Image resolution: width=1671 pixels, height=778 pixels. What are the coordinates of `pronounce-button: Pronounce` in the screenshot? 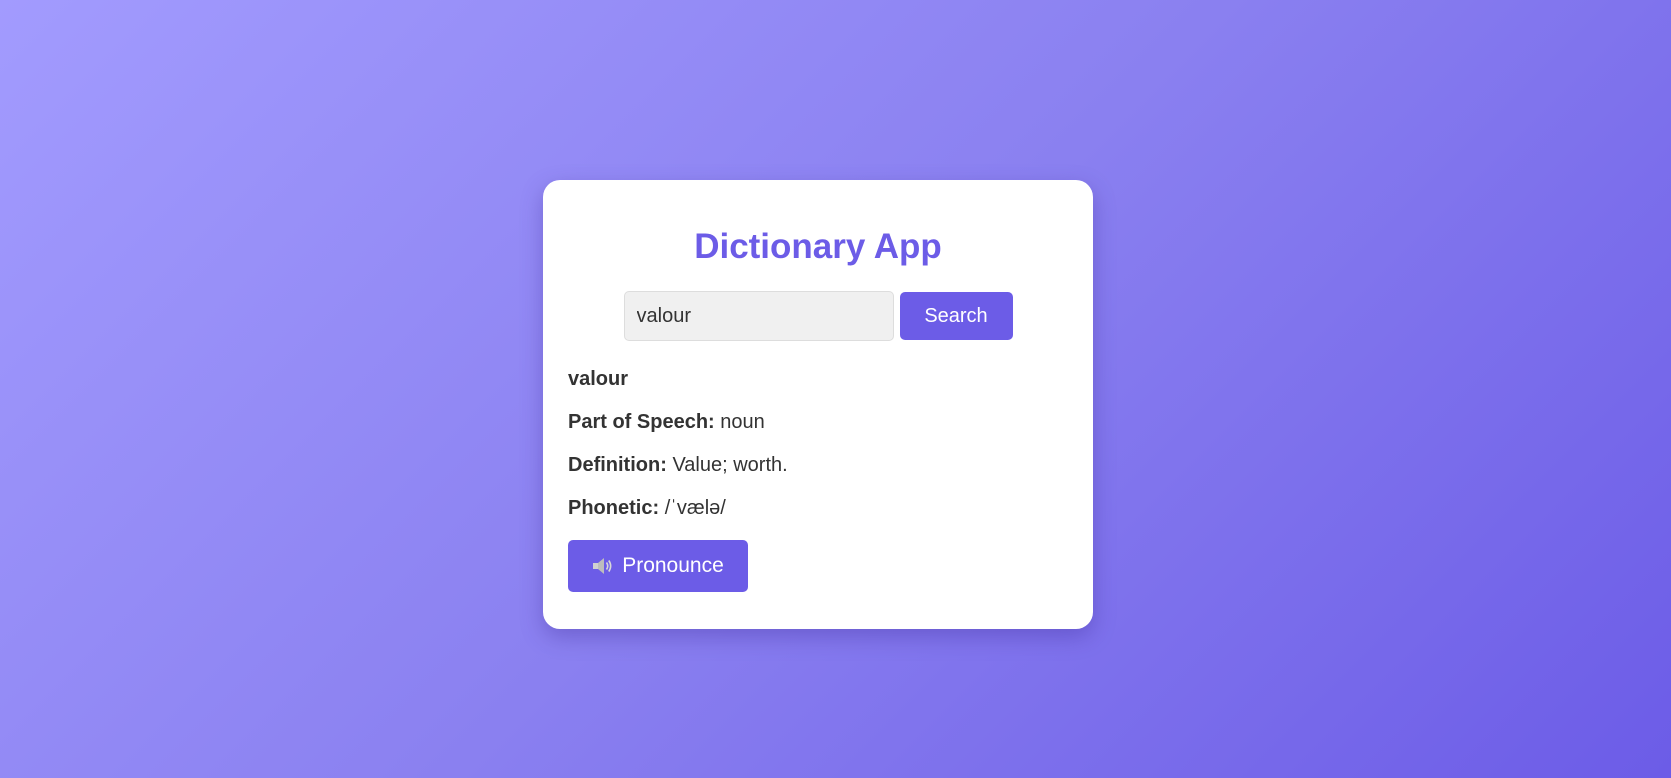 It's located at (658, 566).